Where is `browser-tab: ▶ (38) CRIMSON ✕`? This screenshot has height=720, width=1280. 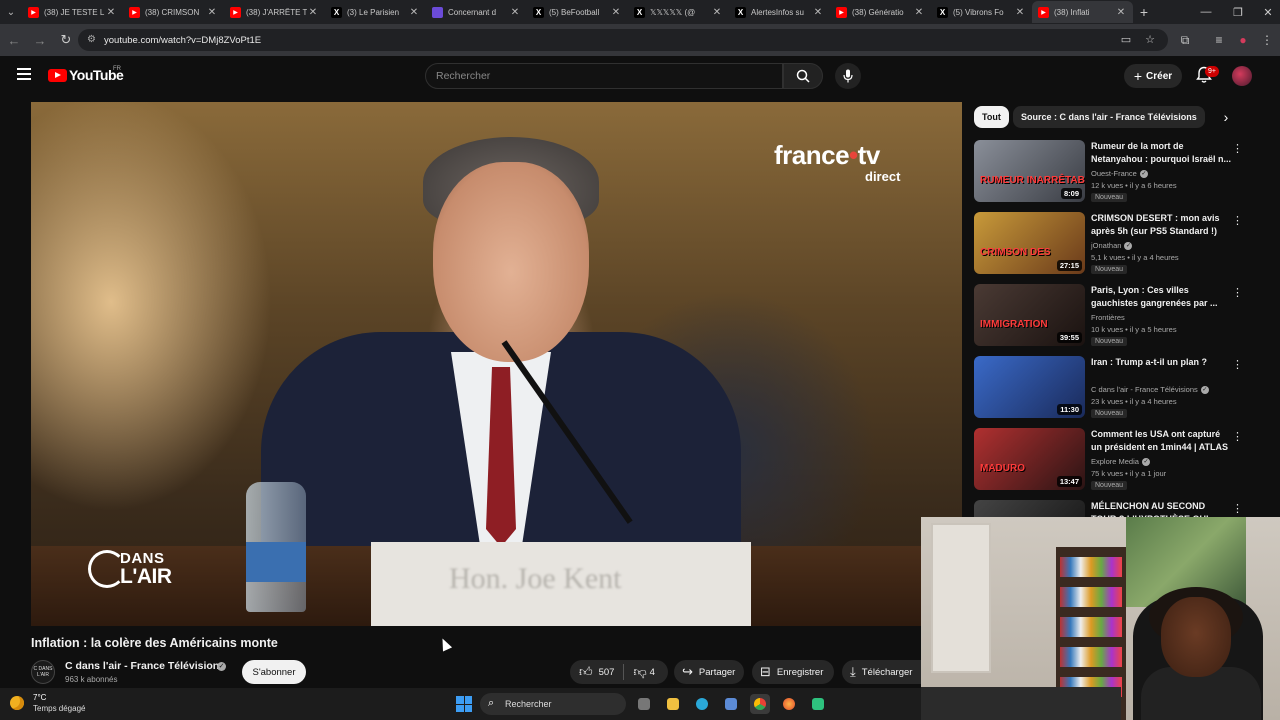
browser-tab: ▶ (38) CRIMSON ✕ is located at coordinates (173, 12).